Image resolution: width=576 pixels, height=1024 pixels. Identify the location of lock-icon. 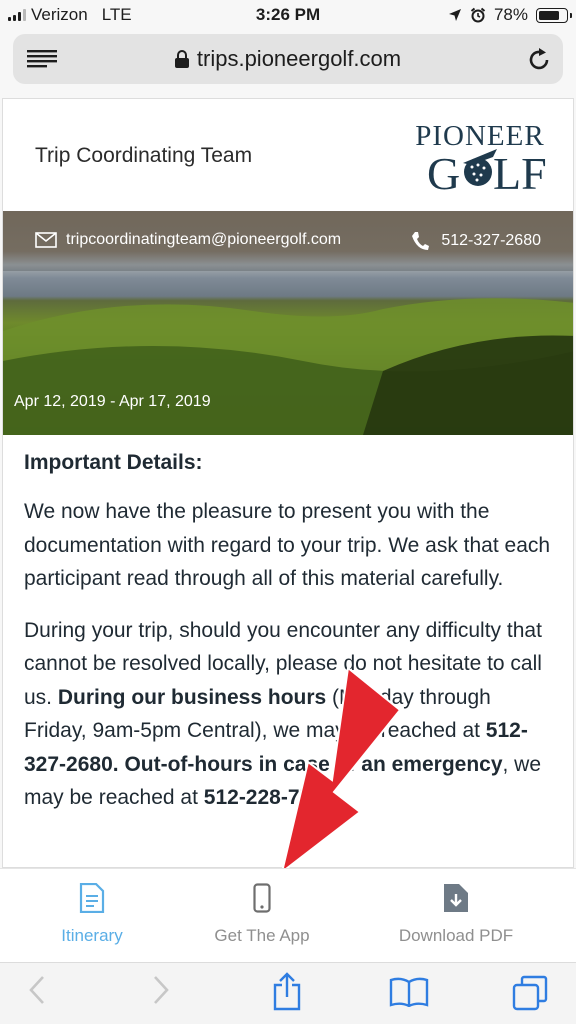
(181, 59).